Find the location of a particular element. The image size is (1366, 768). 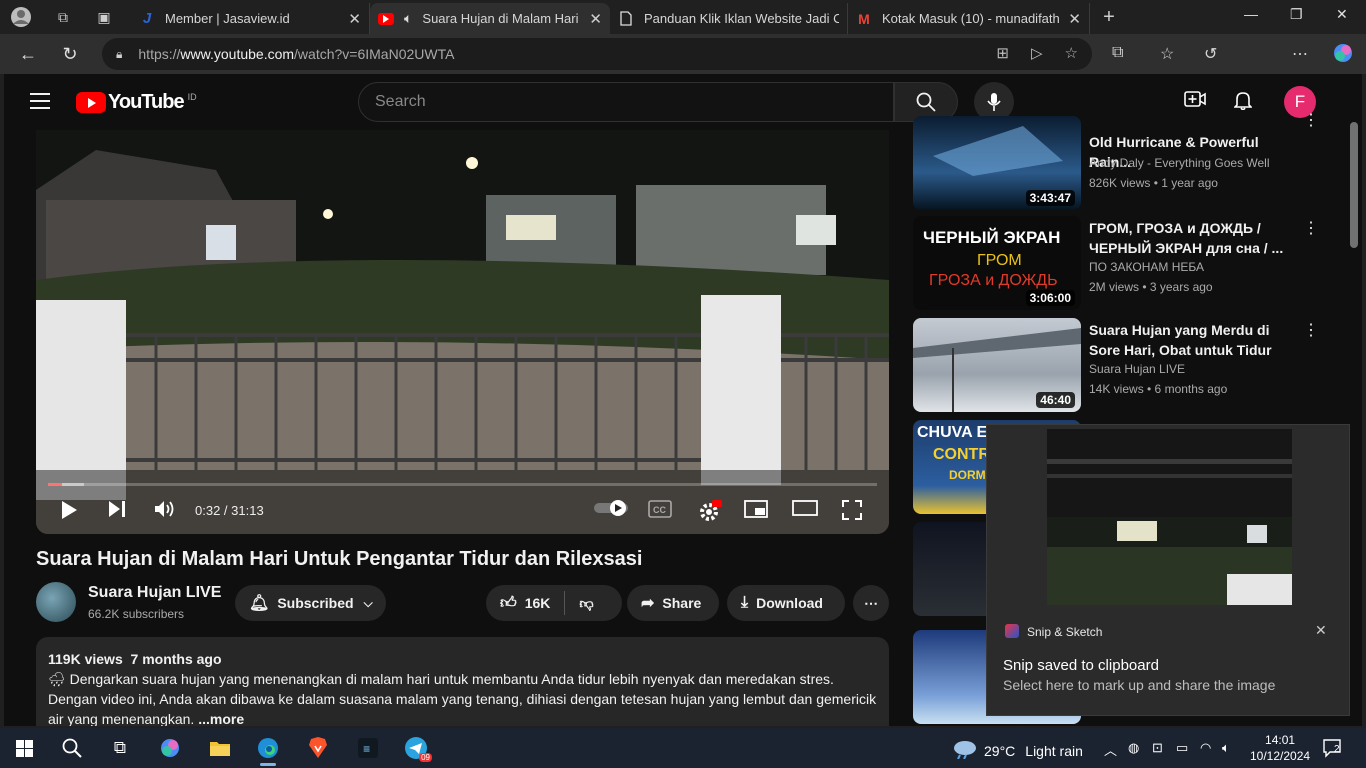

brave-browser-icon is located at coordinates (318, 748).